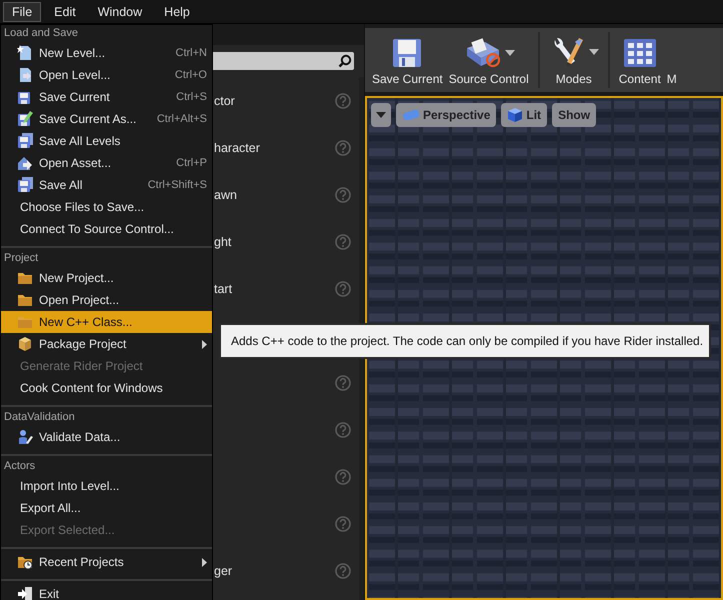  I want to click on actor-name: ght, so click(223, 241).